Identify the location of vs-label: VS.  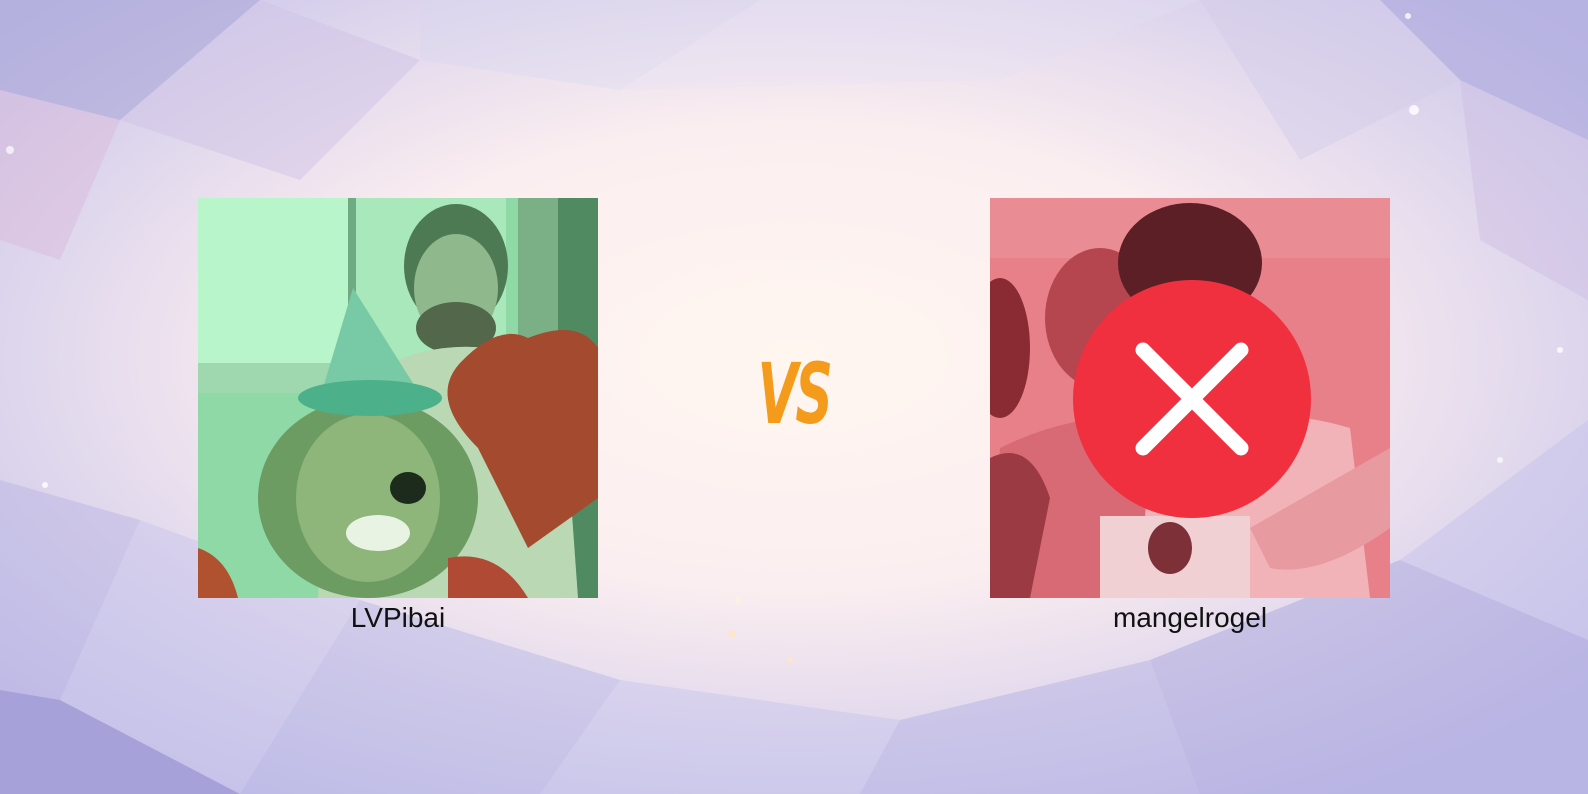
(794, 394).